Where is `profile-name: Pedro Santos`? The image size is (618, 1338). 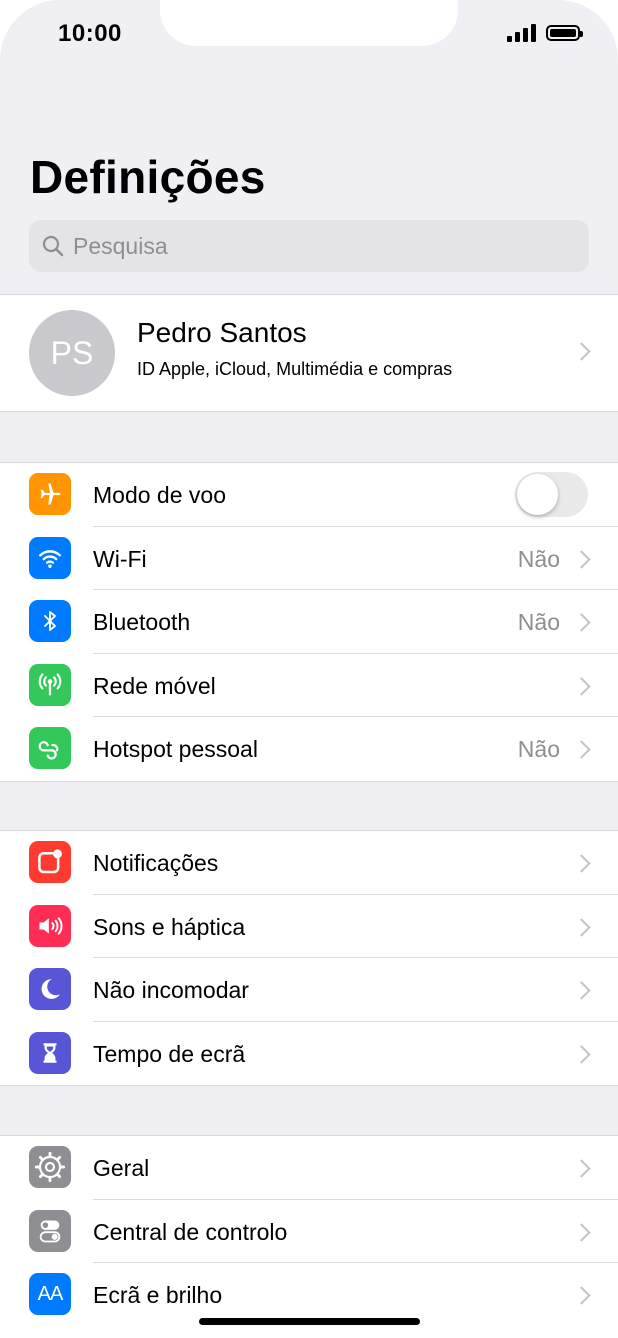
profile-name: Pedro Santos is located at coordinates (222, 332).